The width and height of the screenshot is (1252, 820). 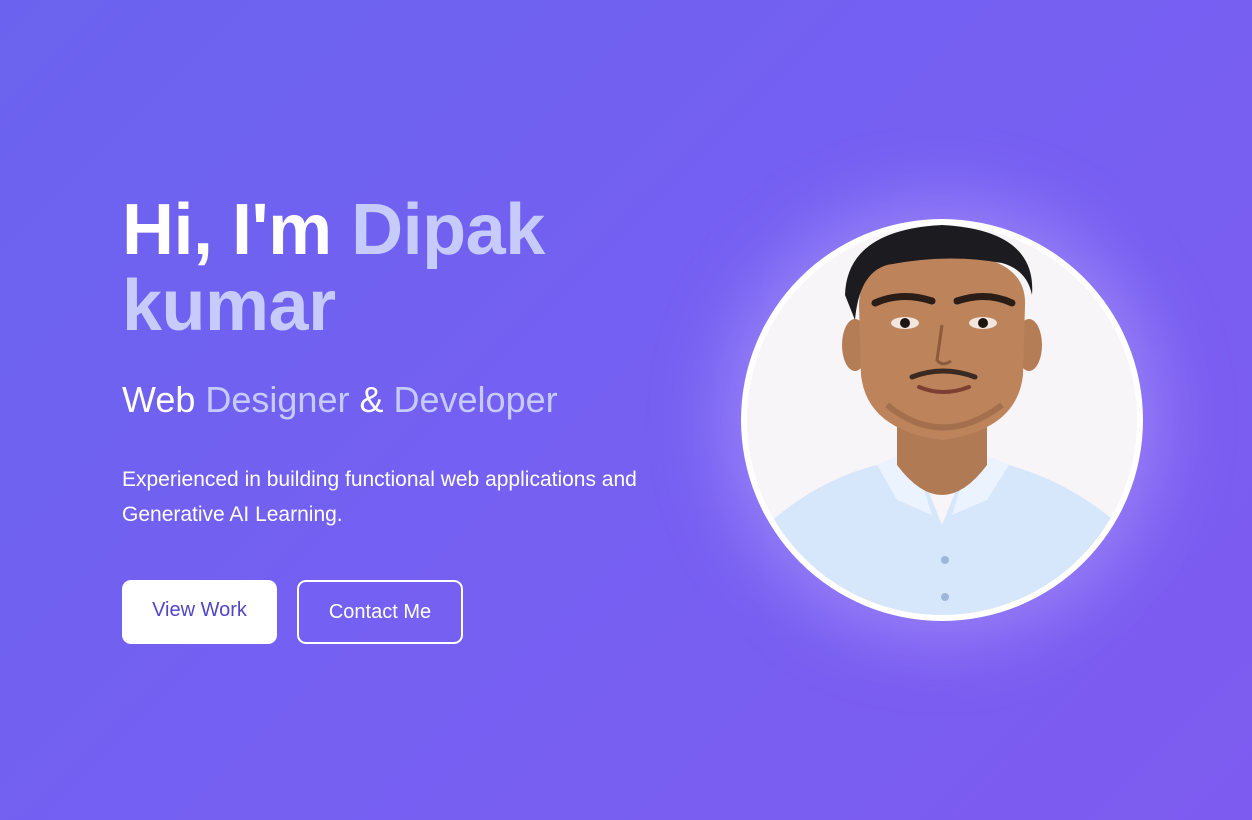 What do you see at coordinates (277, 399) in the screenshot?
I see `role-word-designer: Designer` at bounding box center [277, 399].